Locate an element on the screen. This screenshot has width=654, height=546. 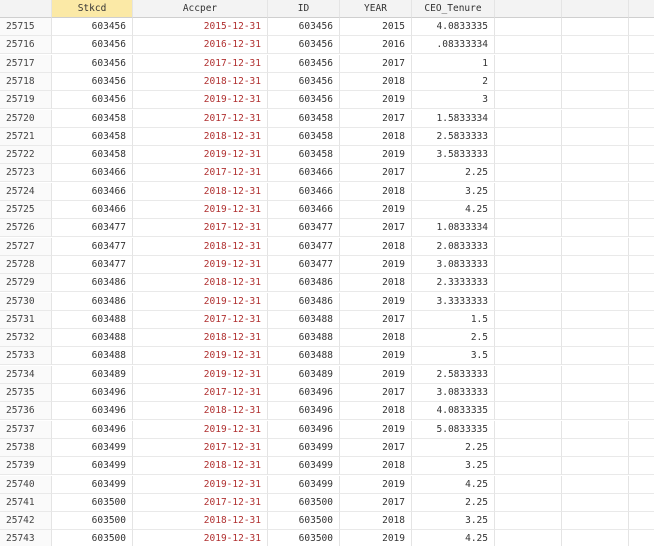
cell-year: 2018 is located at coordinates (376, 136).